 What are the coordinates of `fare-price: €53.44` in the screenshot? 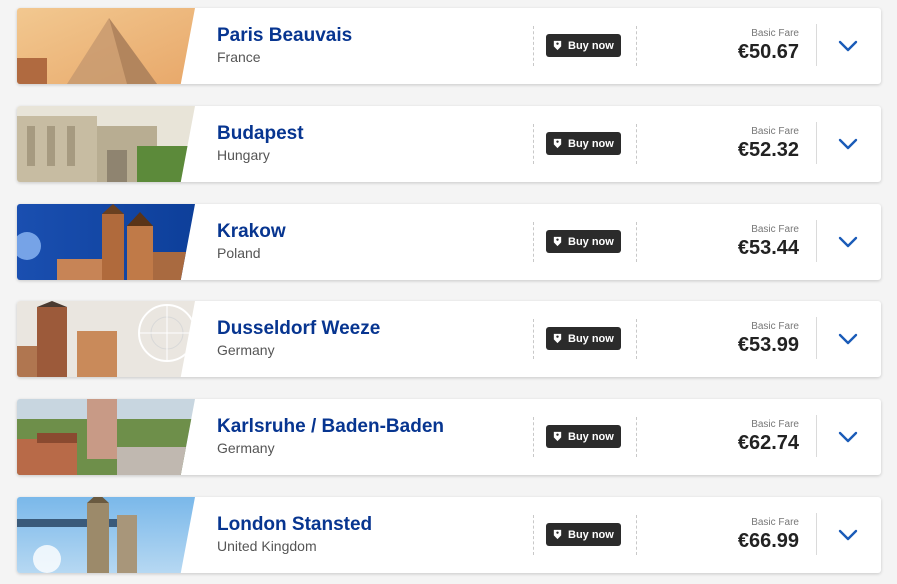 It's located at (768, 248).